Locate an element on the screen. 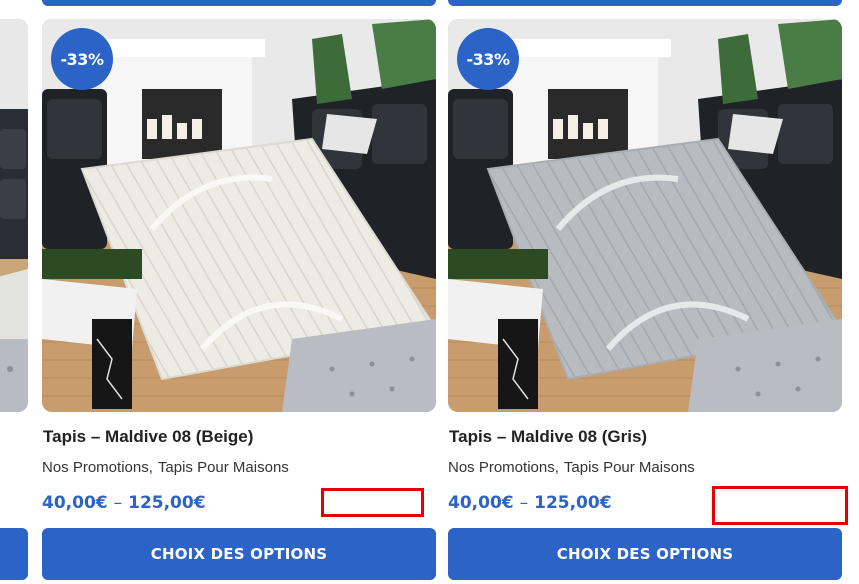 This screenshot has height=584, width=859. left-card-option-button-edge is located at coordinates (14, 554).